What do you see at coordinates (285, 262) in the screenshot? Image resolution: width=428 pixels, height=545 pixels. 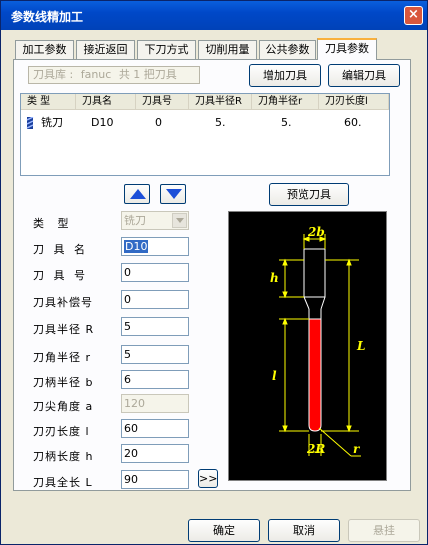 I see `arrow-h-top` at bounding box center [285, 262].